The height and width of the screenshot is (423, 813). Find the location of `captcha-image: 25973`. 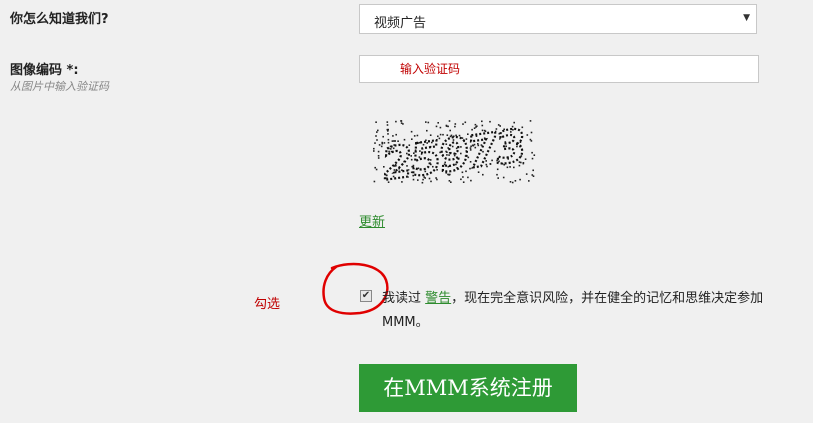

captcha-image: 25973 is located at coordinates (458, 151).